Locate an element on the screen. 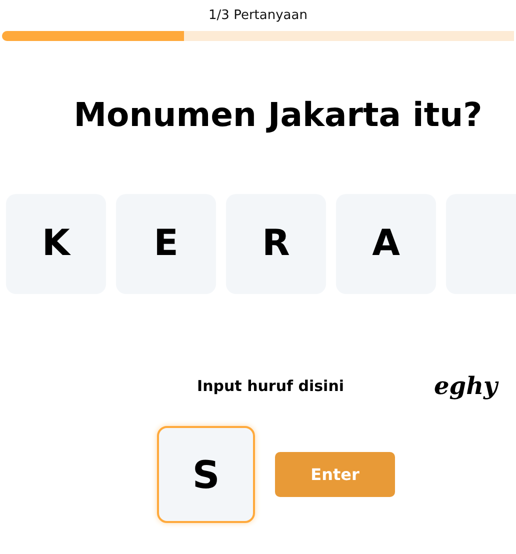 The image size is (516, 554). logo-text: eghy is located at coordinates (466, 386).